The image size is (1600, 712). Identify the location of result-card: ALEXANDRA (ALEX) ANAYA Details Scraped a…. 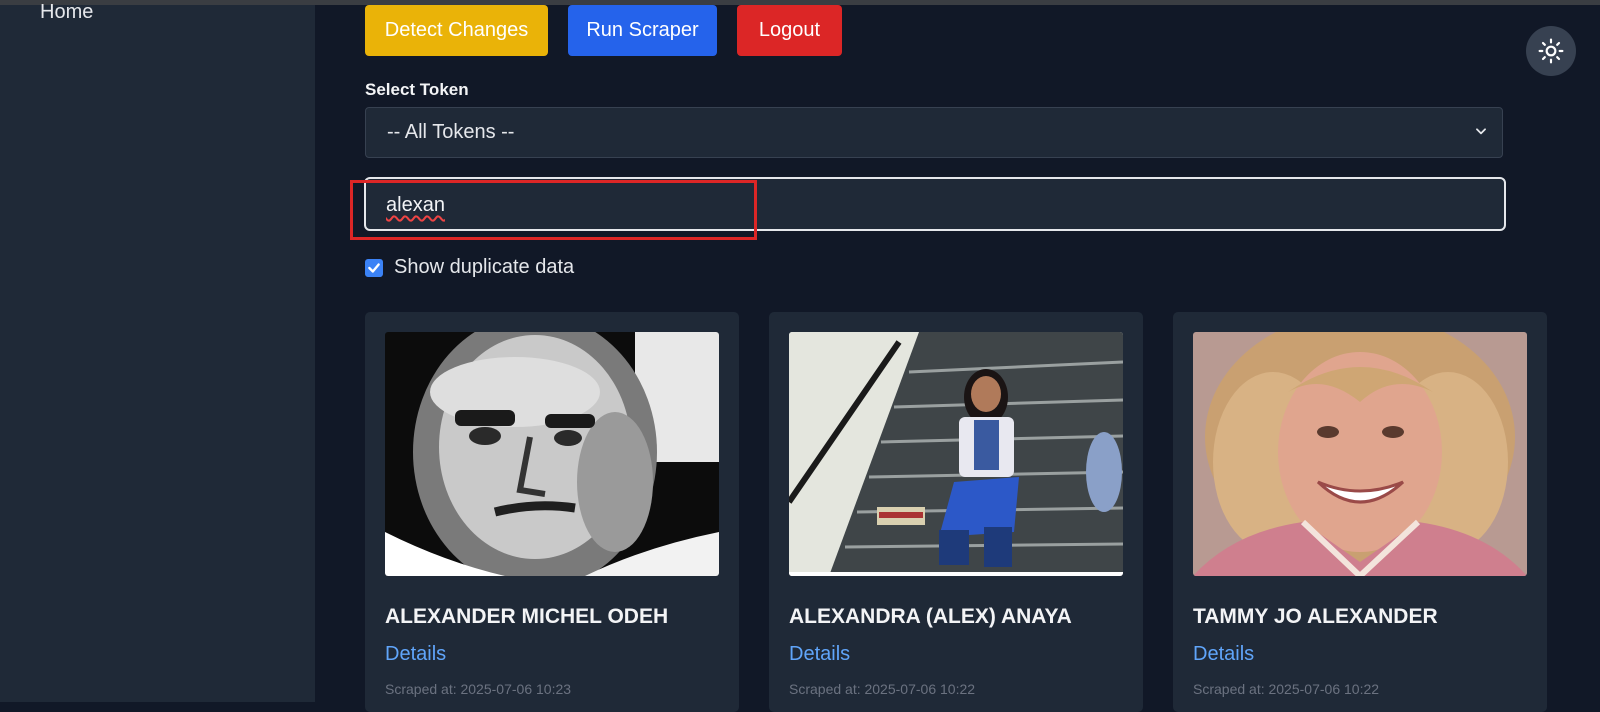
(956, 512).